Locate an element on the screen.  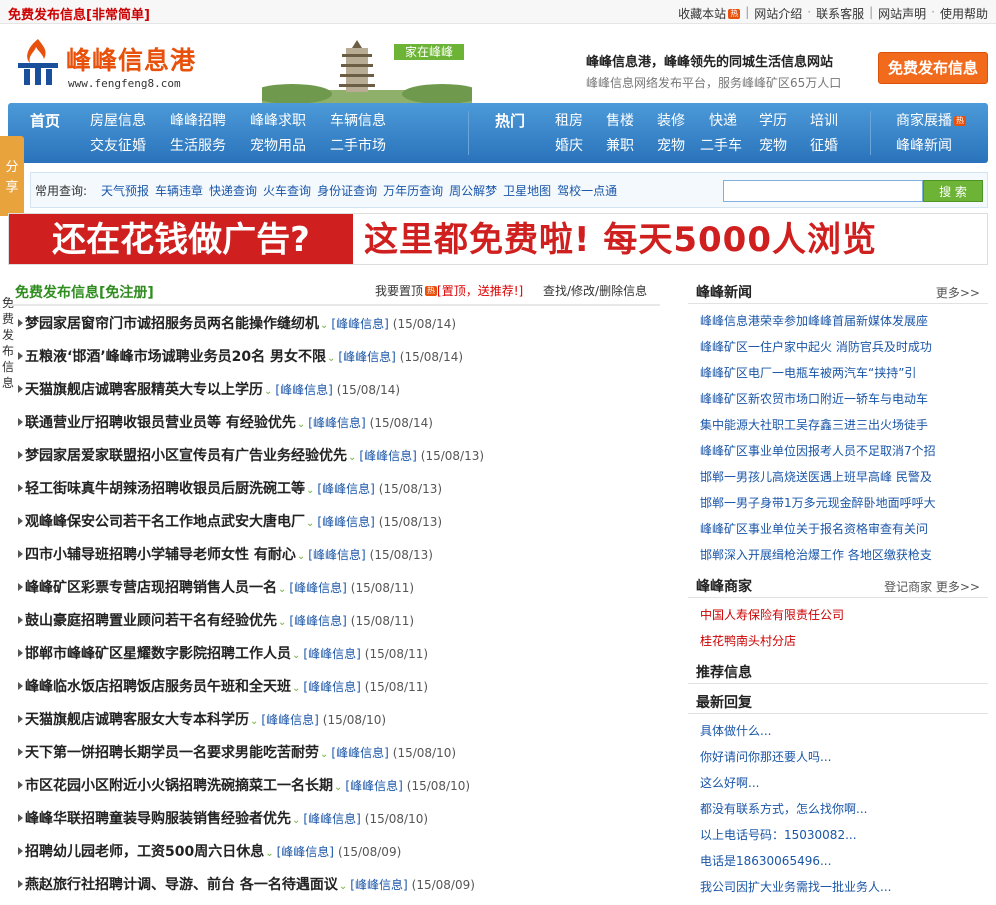
table-row: 招聘幼儿园老师，工资500周六日休息⌄ [峰峰信息] (15/08/09) is located at coordinates (334, 852).